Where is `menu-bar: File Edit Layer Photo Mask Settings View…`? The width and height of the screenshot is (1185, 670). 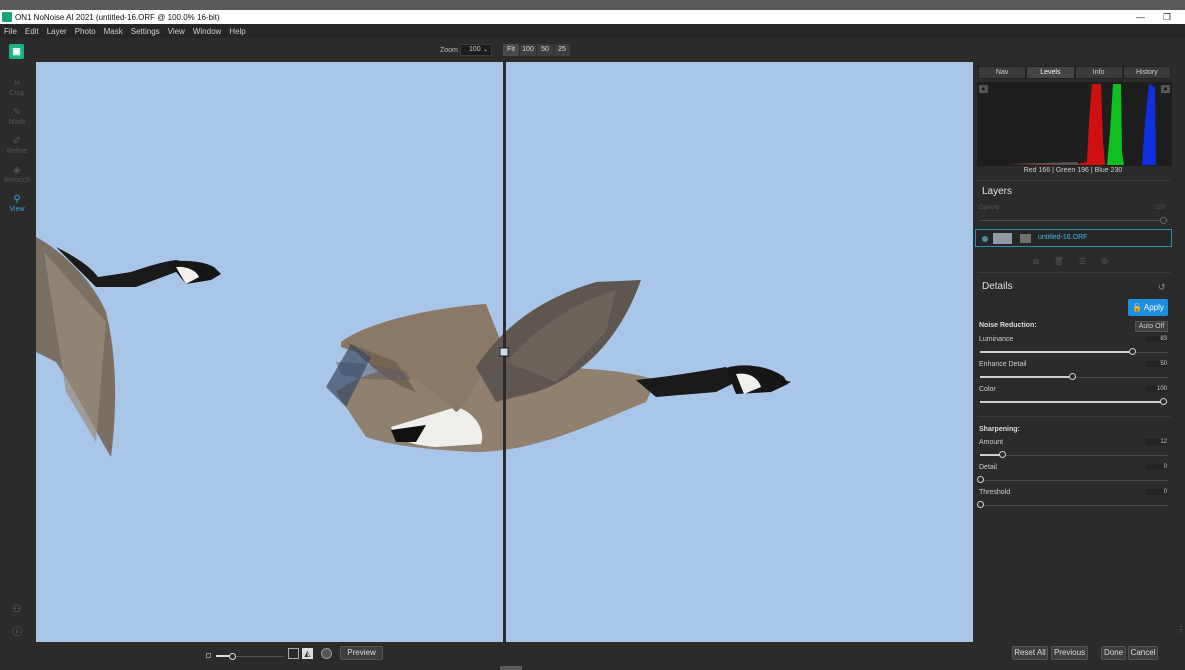 menu-bar: File Edit Layer Photo Mask Settings View… is located at coordinates (592, 31).